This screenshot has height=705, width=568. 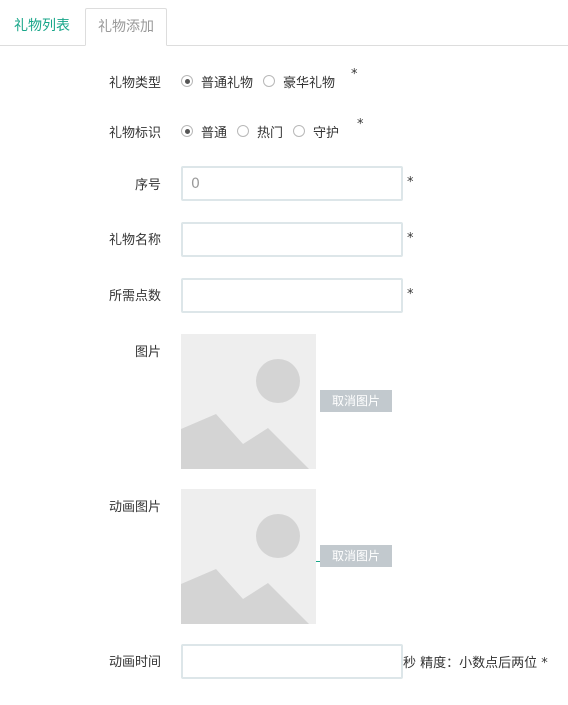 I want to click on points-required-mark: *, so click(x=410, y=294).